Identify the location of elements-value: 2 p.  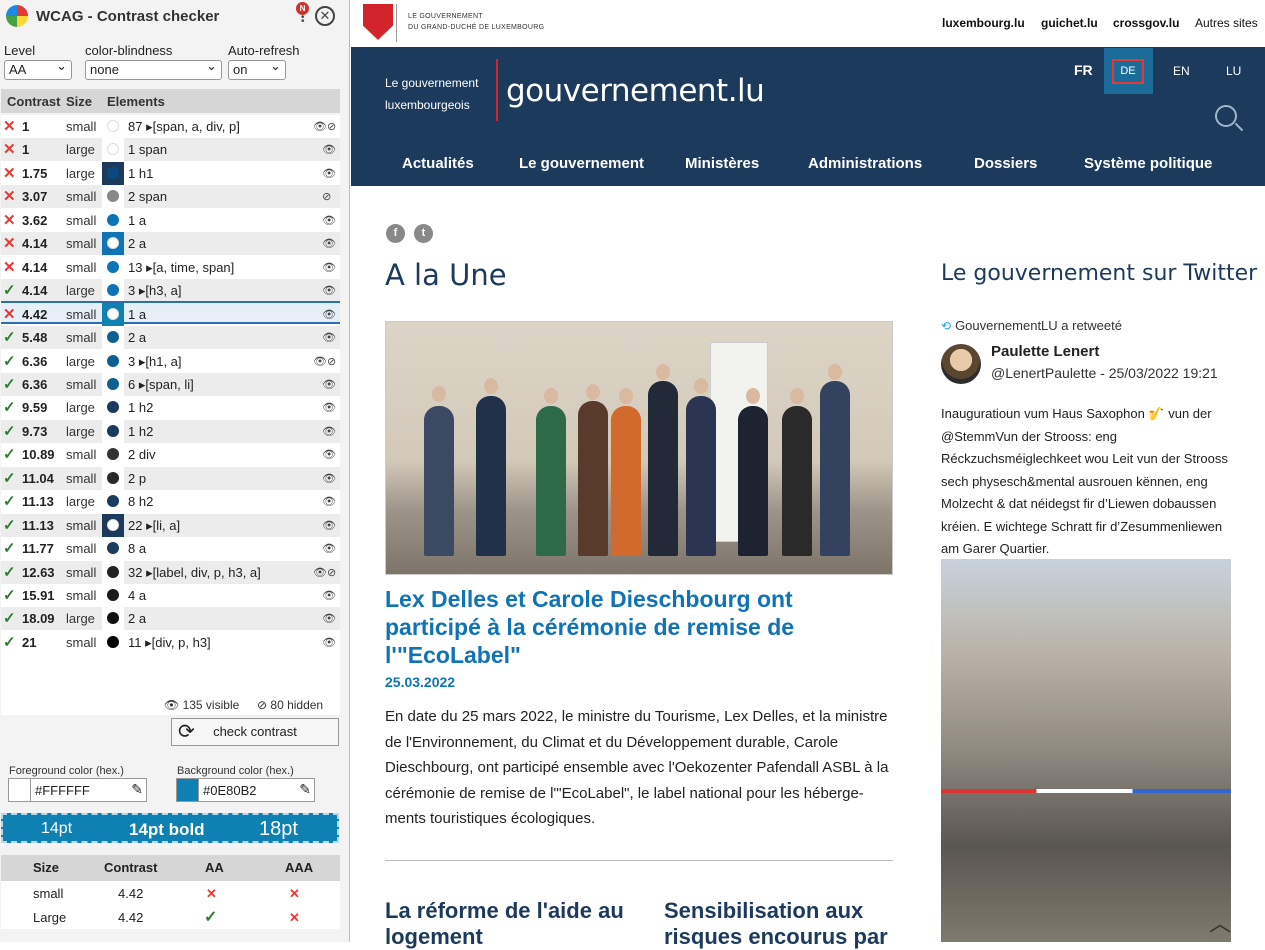
(137, 478).